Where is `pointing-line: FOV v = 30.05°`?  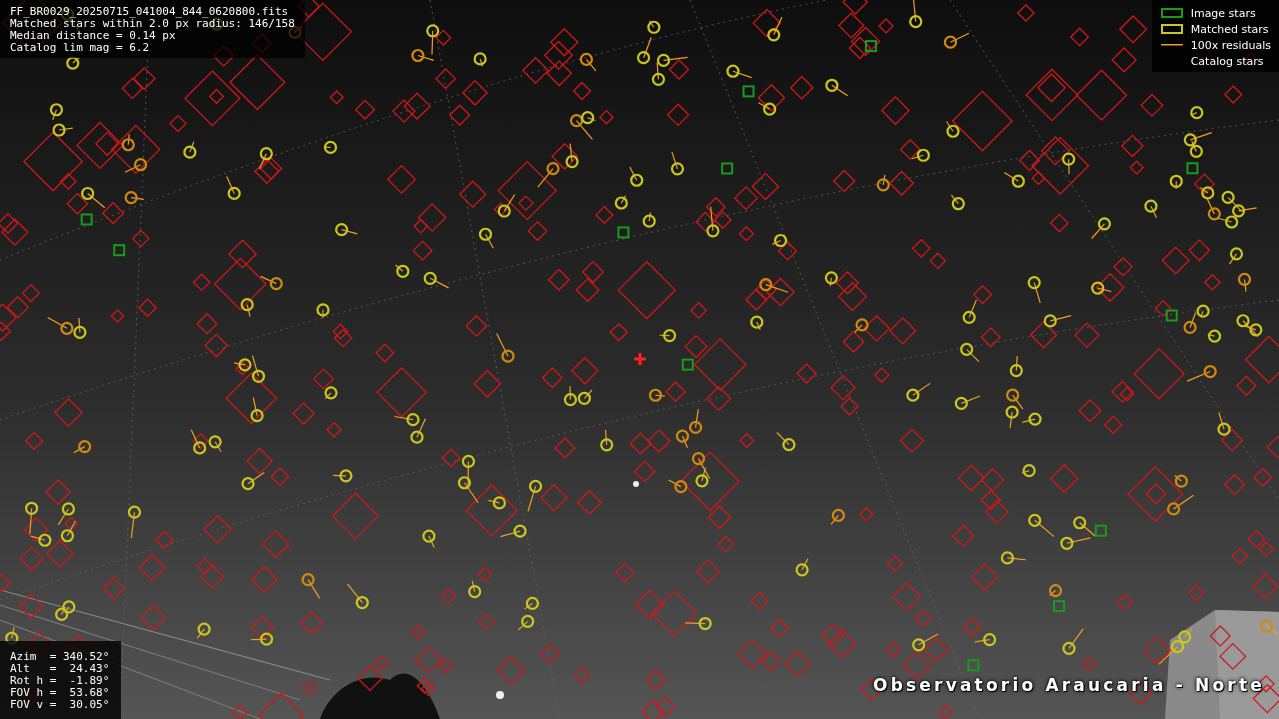 pointing-line: FOV v = 30.05° is located at coordinates (60, 705).